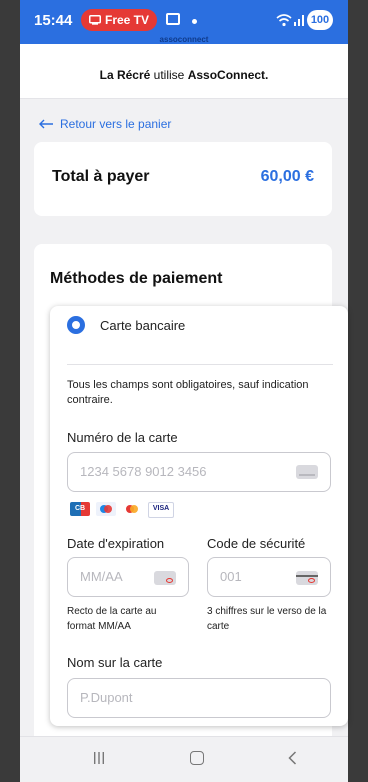 The width and height of the screenshot is (368, 782). What do you see at coordinates (127, 20) in the screenshot?
I see `free-tv-label: Free TV` at bounding box center [127, 20].